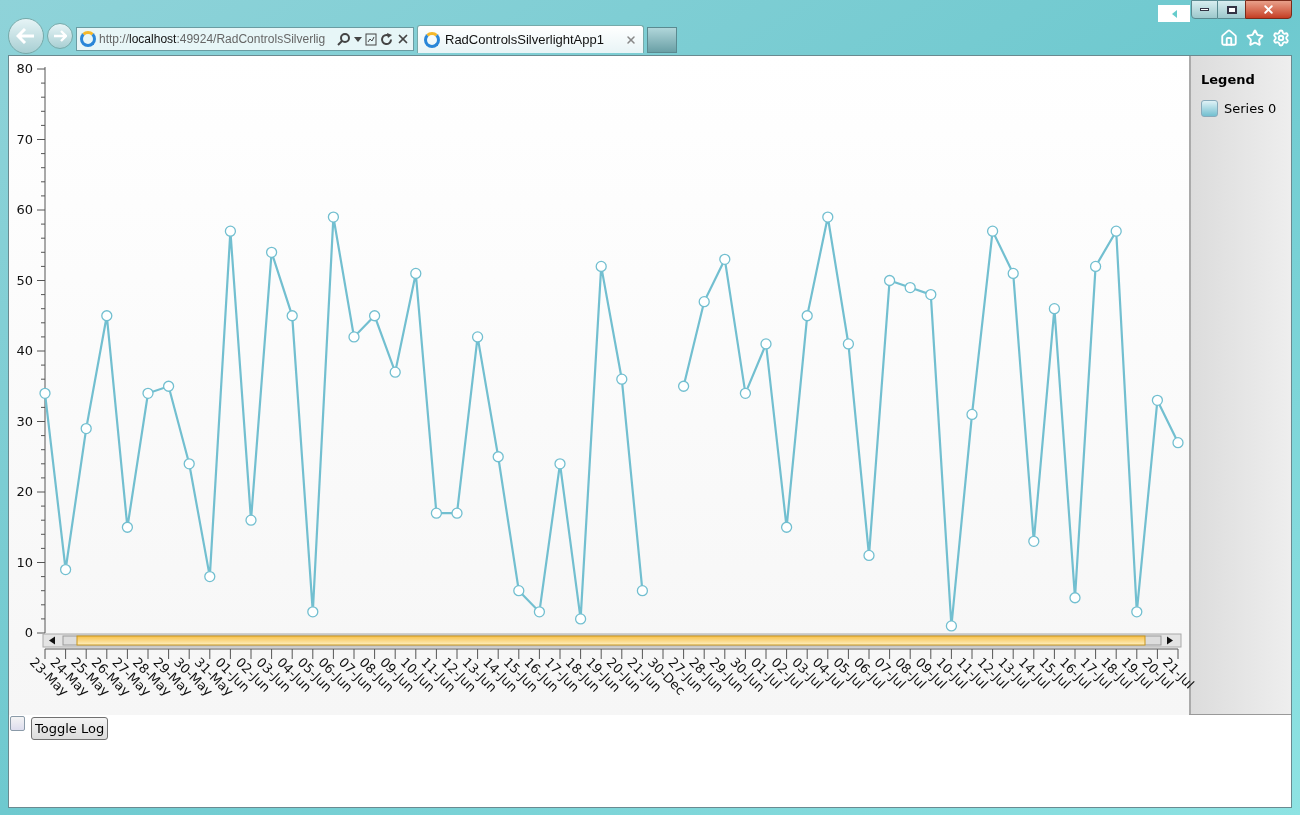 The image size is (1300, 815). Describe the element at coordinates (524, 39) in the screenshot. I see `tab-title: RadControlsSilverlightApp1` at that location.